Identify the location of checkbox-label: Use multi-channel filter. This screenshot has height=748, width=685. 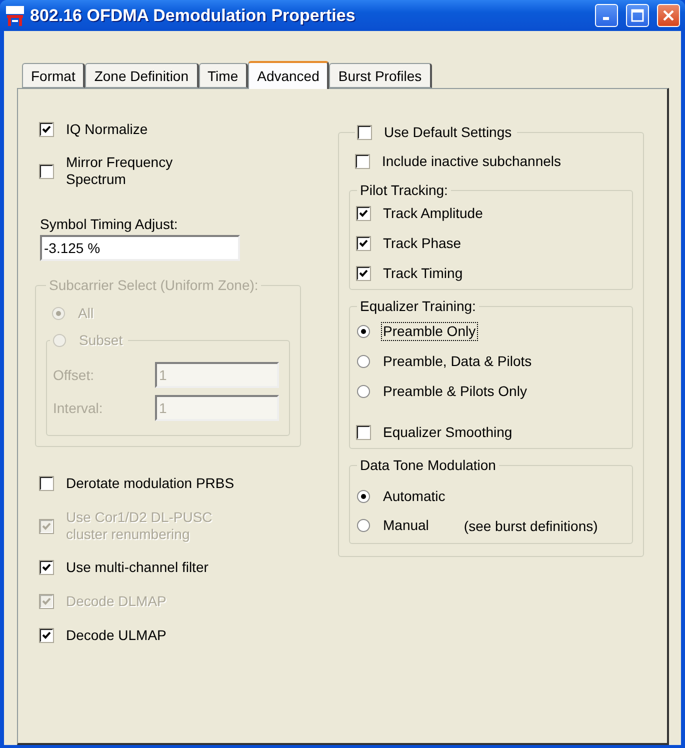
(137, 567).